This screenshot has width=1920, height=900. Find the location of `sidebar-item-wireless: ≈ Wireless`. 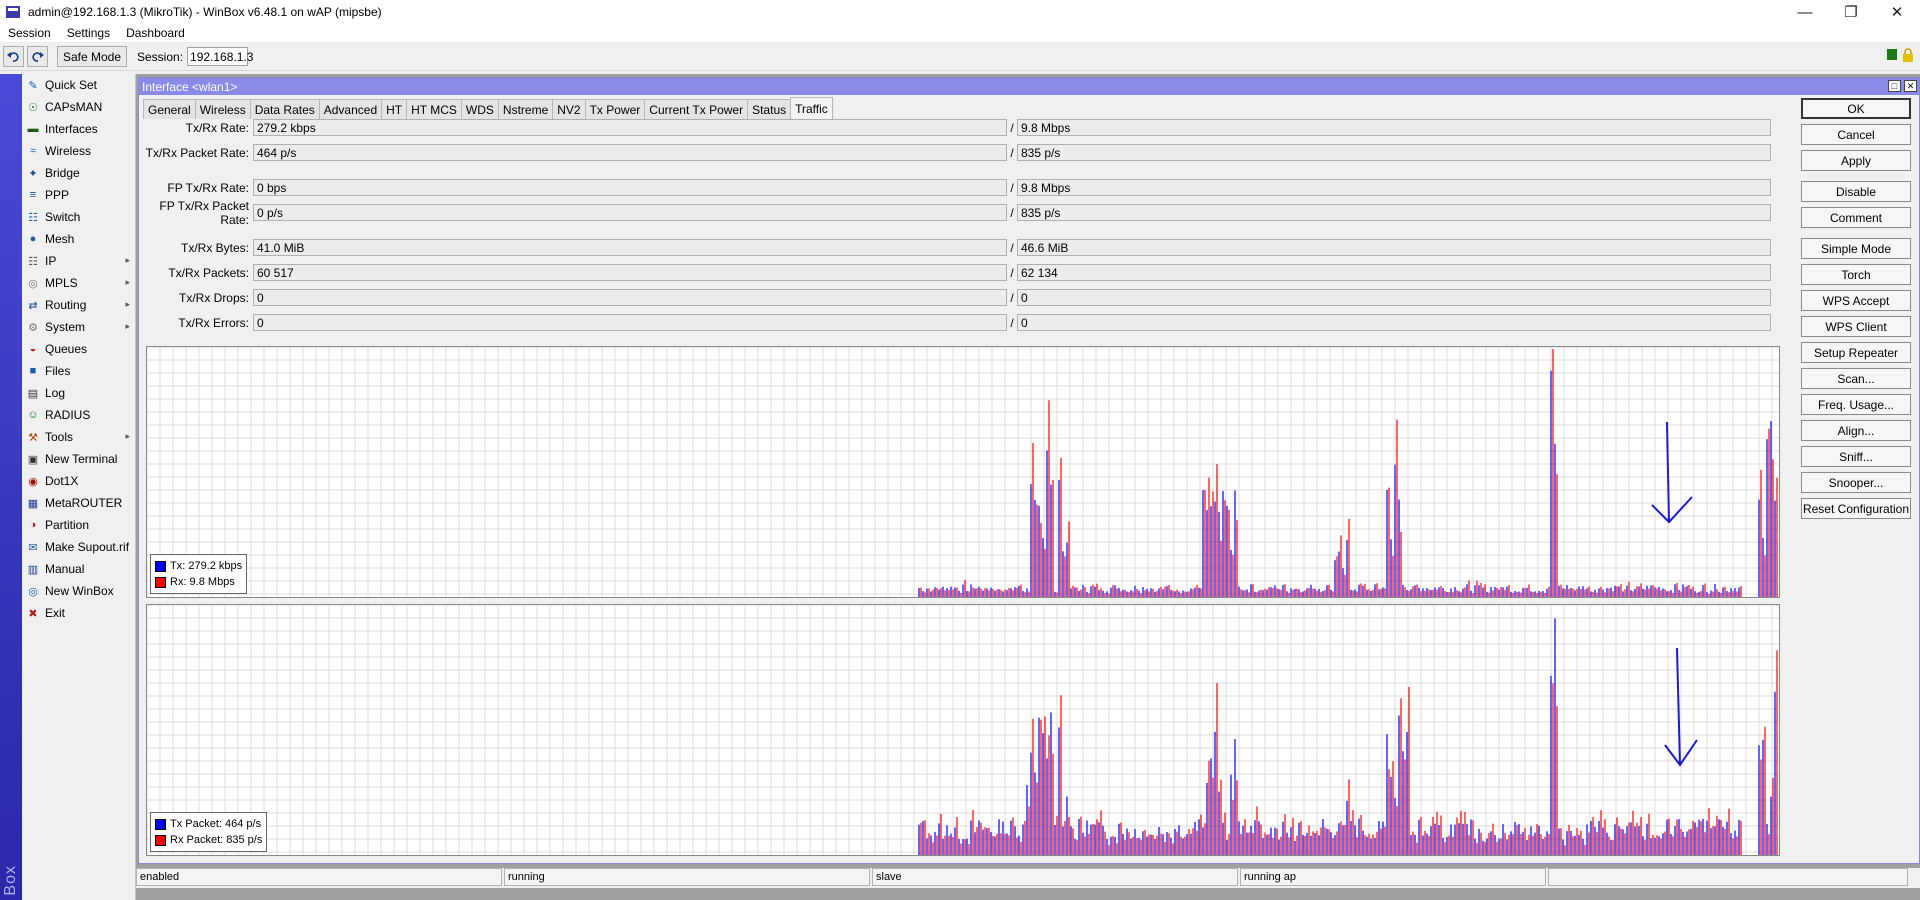

sidebar-item-wireless: ≈ Wireless is located at coordinates (78, 151).